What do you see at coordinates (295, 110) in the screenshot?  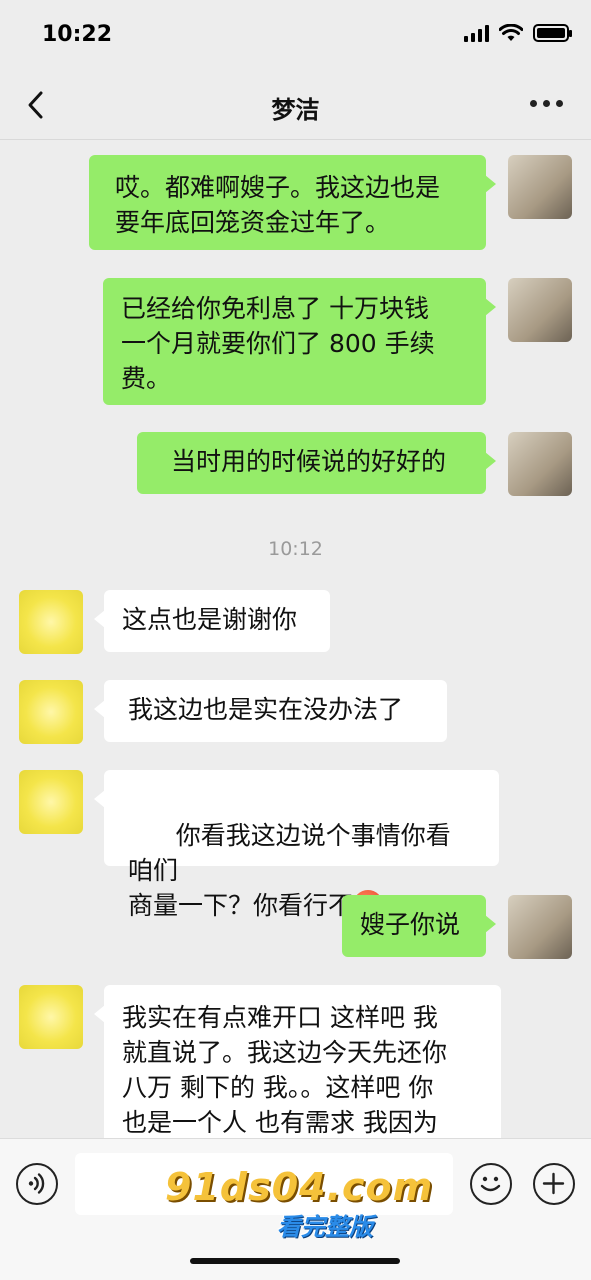 I see `chat-title: 梦洁` at bounding box center [295, 110].